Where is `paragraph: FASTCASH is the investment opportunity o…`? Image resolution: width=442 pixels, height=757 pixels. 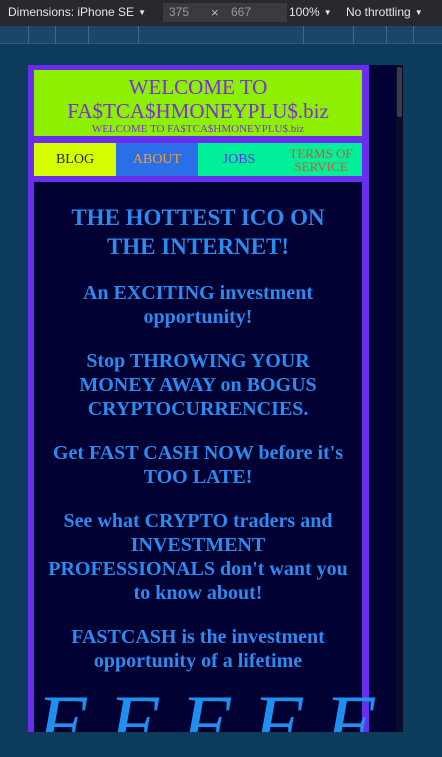
paragraph: FASTCASH is the investment opportunity o… is located at coordinates (198, 649).